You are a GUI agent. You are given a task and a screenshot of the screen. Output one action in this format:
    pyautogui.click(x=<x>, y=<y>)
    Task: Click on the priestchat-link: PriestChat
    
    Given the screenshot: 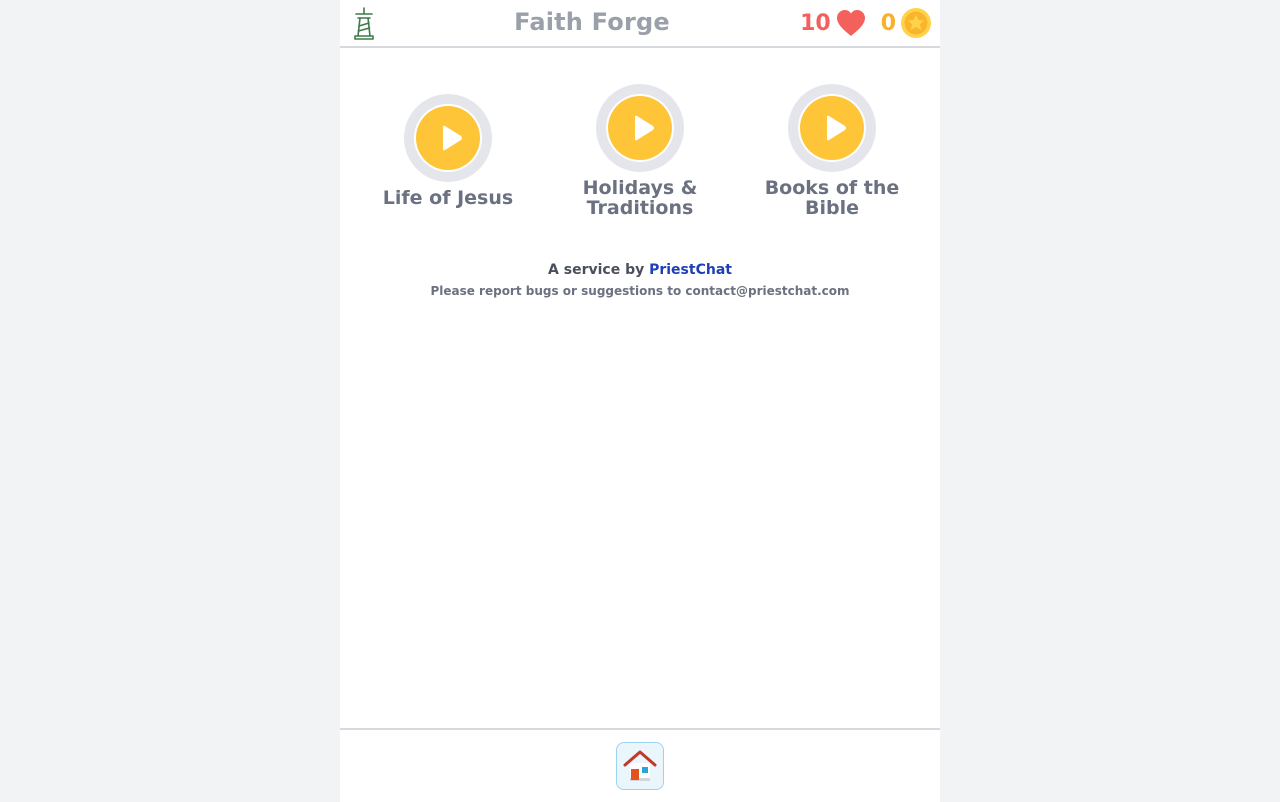 What is the action you would take?
    pyautogui.click(x=690, y=270)
    